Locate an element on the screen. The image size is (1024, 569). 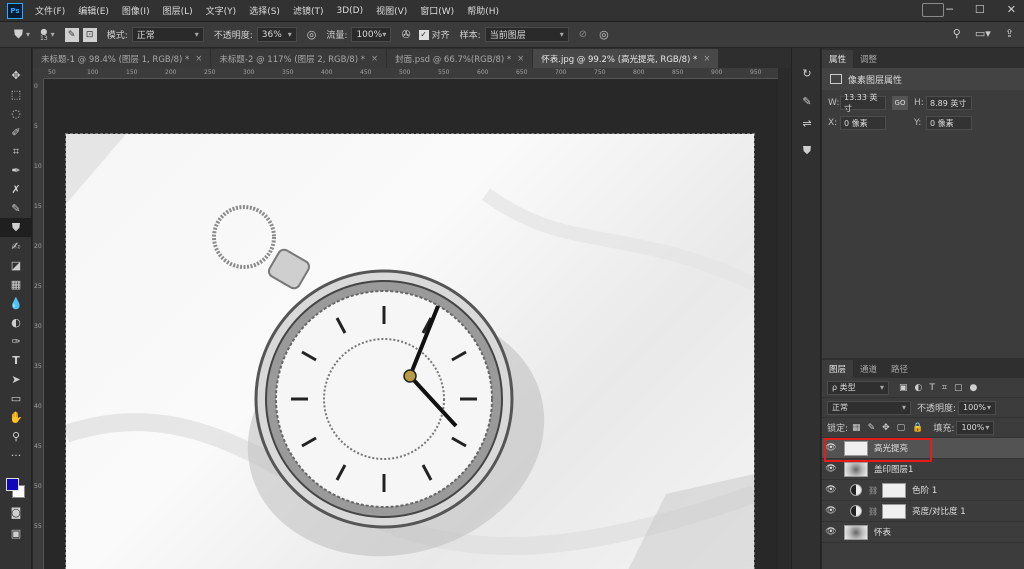
layer-row: 👁 ⛓ 色阶 1 is located at coordinates (923, 490).